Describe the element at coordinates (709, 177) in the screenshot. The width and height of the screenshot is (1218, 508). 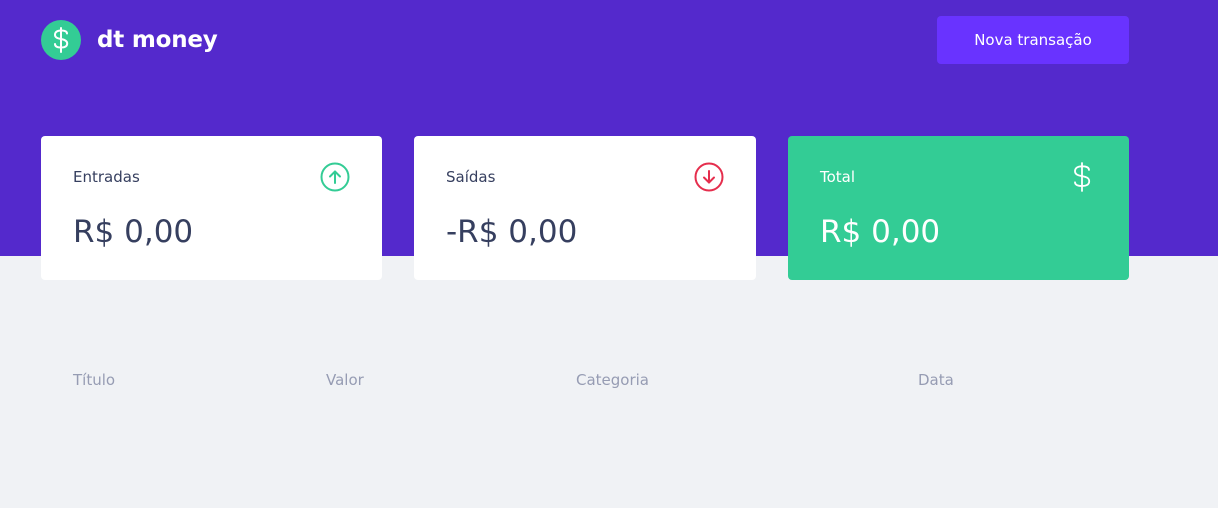
I see `arrow-down-circle-icon` at that location.